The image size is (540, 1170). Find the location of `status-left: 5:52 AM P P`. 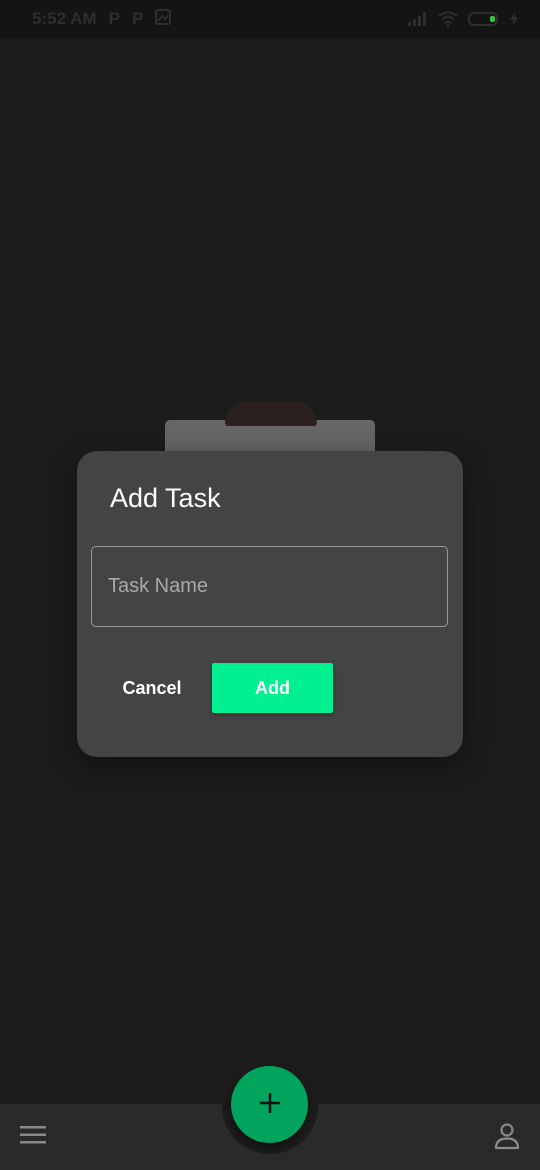

status-left: 5:52 AM P P is located at coordinates (102, 19).